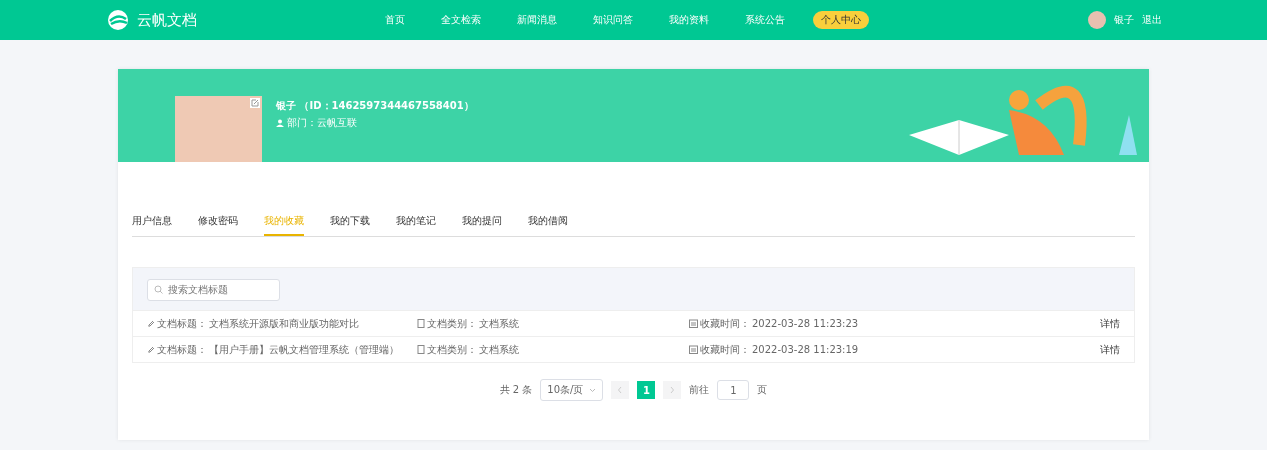 The image size is (1267, 450). I want to click on goto-label: 前往, so click(699, 390).